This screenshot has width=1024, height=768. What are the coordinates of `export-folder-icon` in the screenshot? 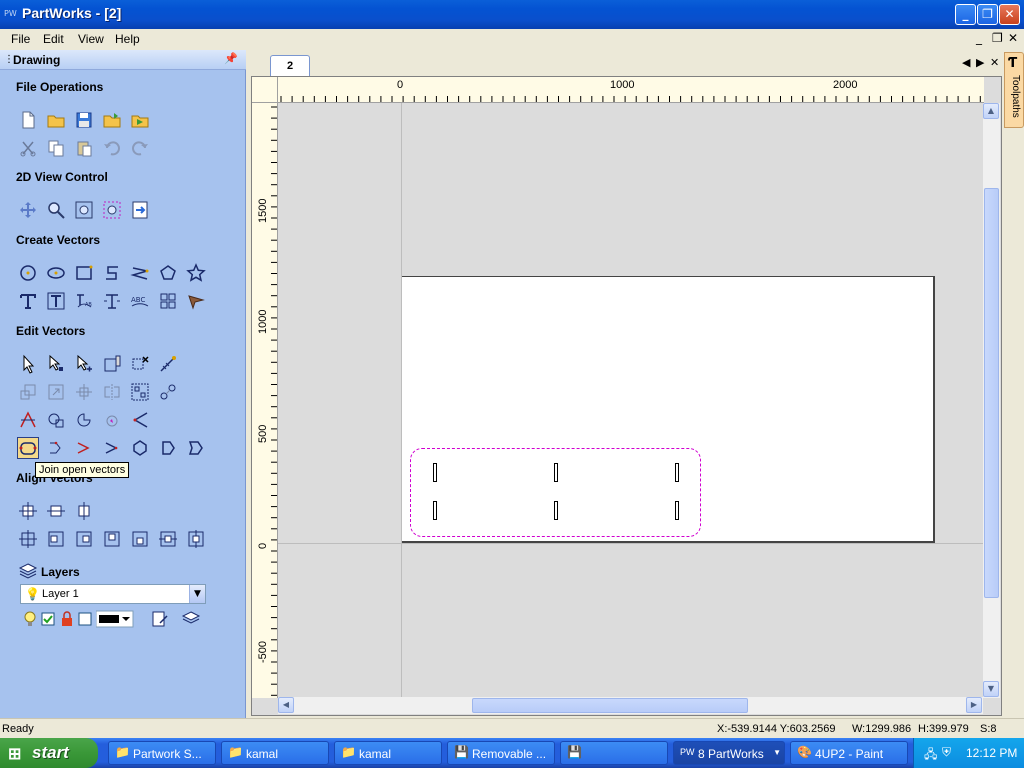 It's located at (140, 120).